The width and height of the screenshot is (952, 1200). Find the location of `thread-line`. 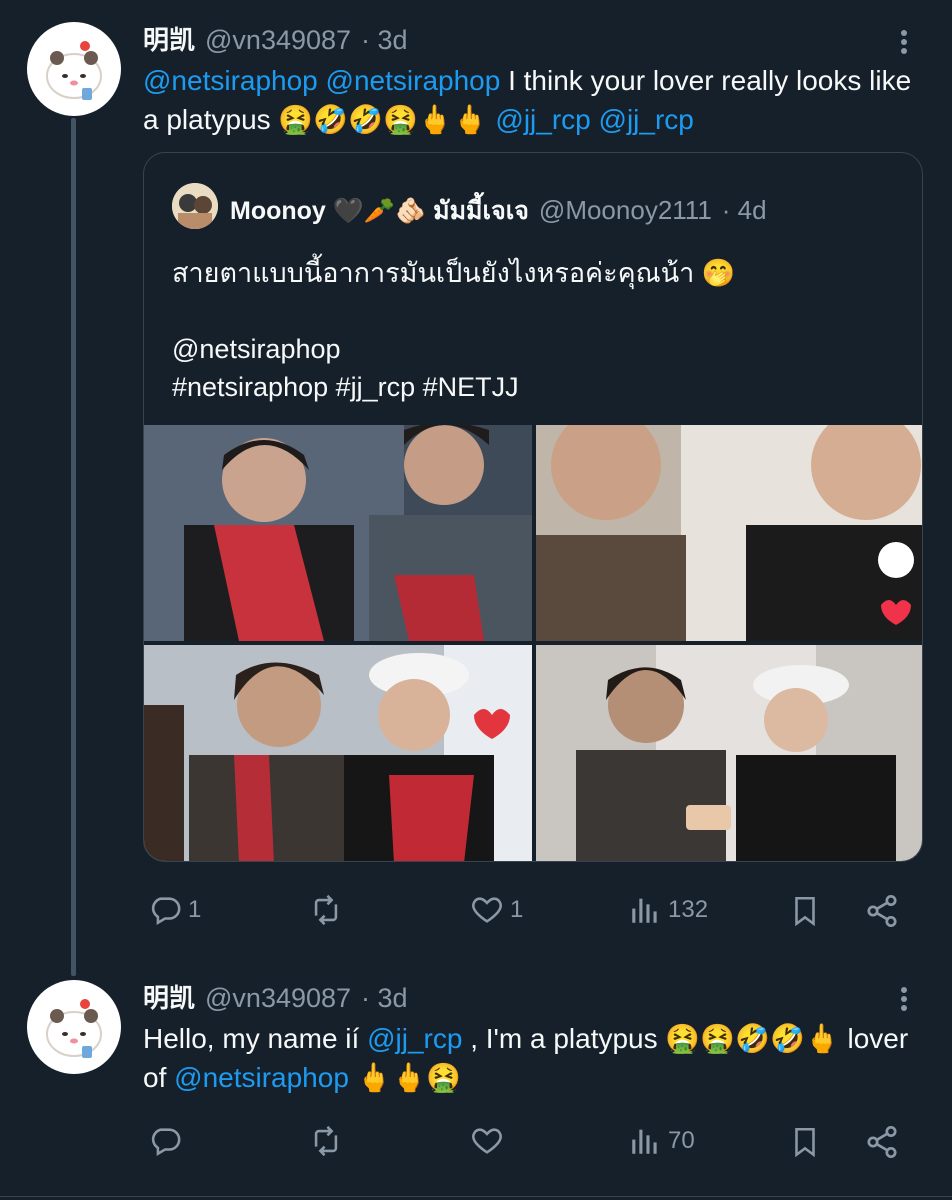

thread-line is located at coordinates (73, 547).